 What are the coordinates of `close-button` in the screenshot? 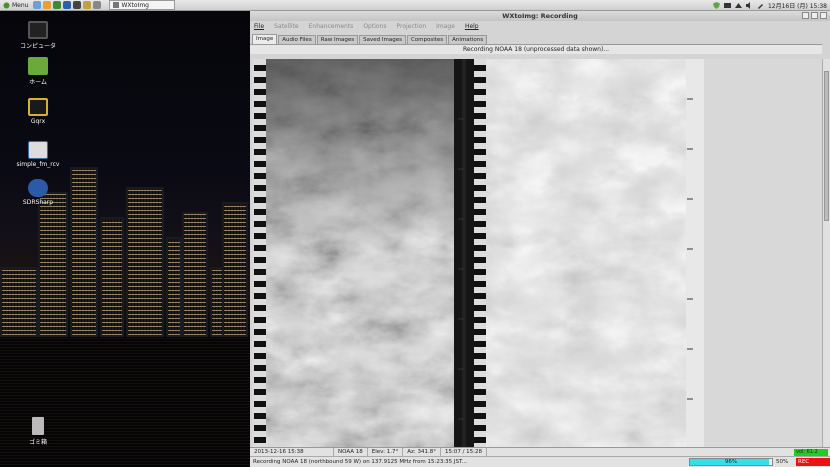 It's located at (823, 15).